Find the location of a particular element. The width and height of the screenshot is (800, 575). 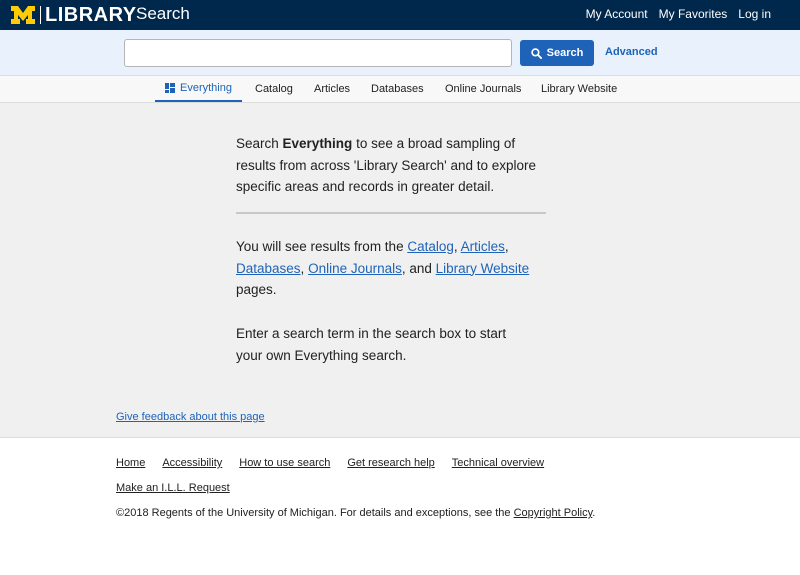

online-journals-link: Online Journals is located at coordinates (355, 268).